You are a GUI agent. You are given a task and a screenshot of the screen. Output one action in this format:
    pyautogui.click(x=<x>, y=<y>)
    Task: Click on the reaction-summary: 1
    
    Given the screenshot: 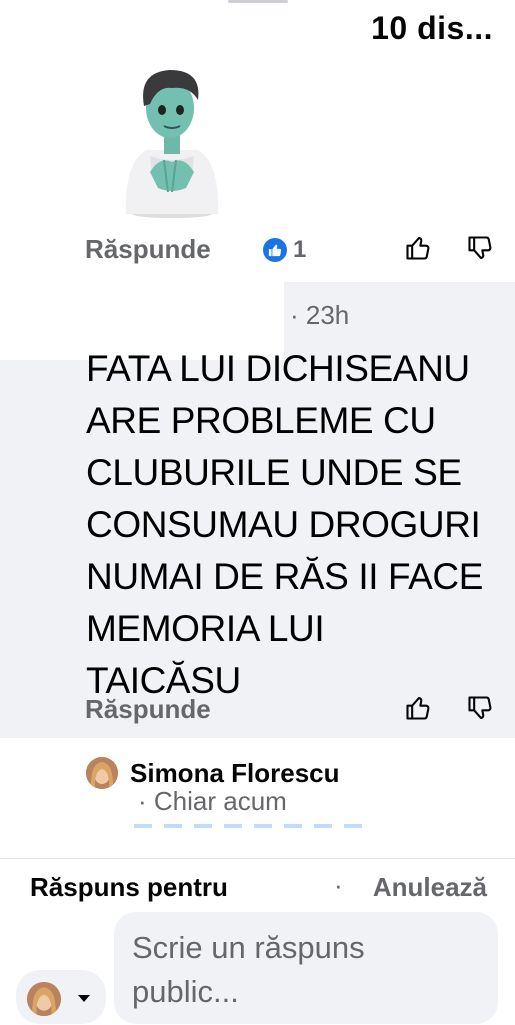 What is the action you would take?
    pyautogui.click(x=284, y=250)
    